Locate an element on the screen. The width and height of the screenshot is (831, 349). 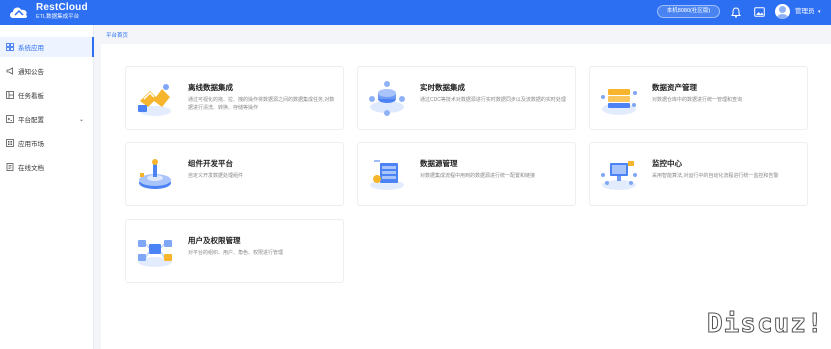
card-component-dev: 组件开发平台 自定义开发数据处理组件 is located at coordinates (234, 174).